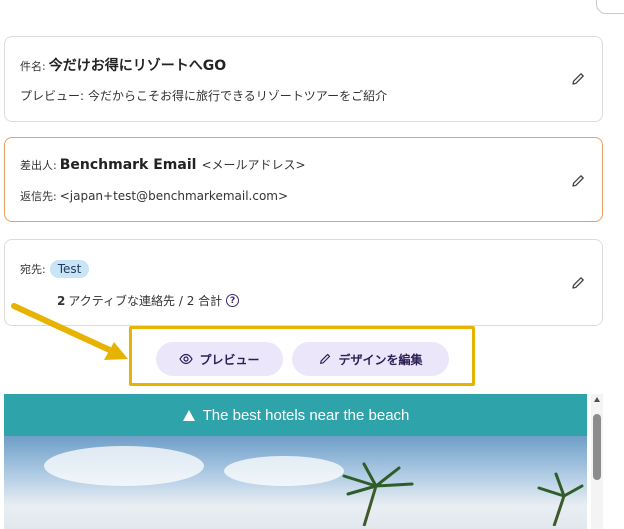 The height and width of the screenshot is (529, 624). What do you see at coordinates (610, 7) in the screenshot?
I see `top-right-tab` at bounding box center [610, 7].